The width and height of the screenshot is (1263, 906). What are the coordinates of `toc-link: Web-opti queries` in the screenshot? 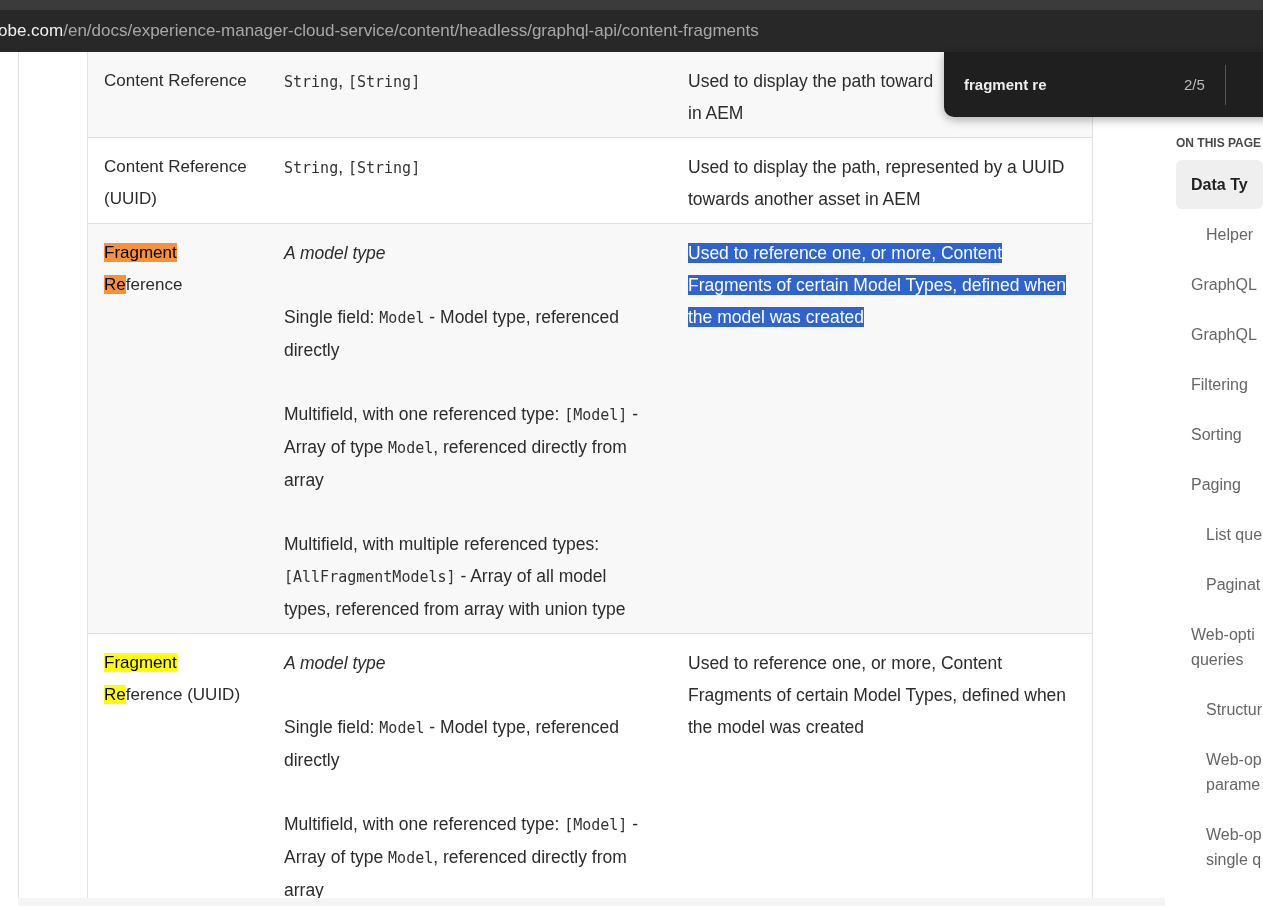 It's located at (1219, 647).